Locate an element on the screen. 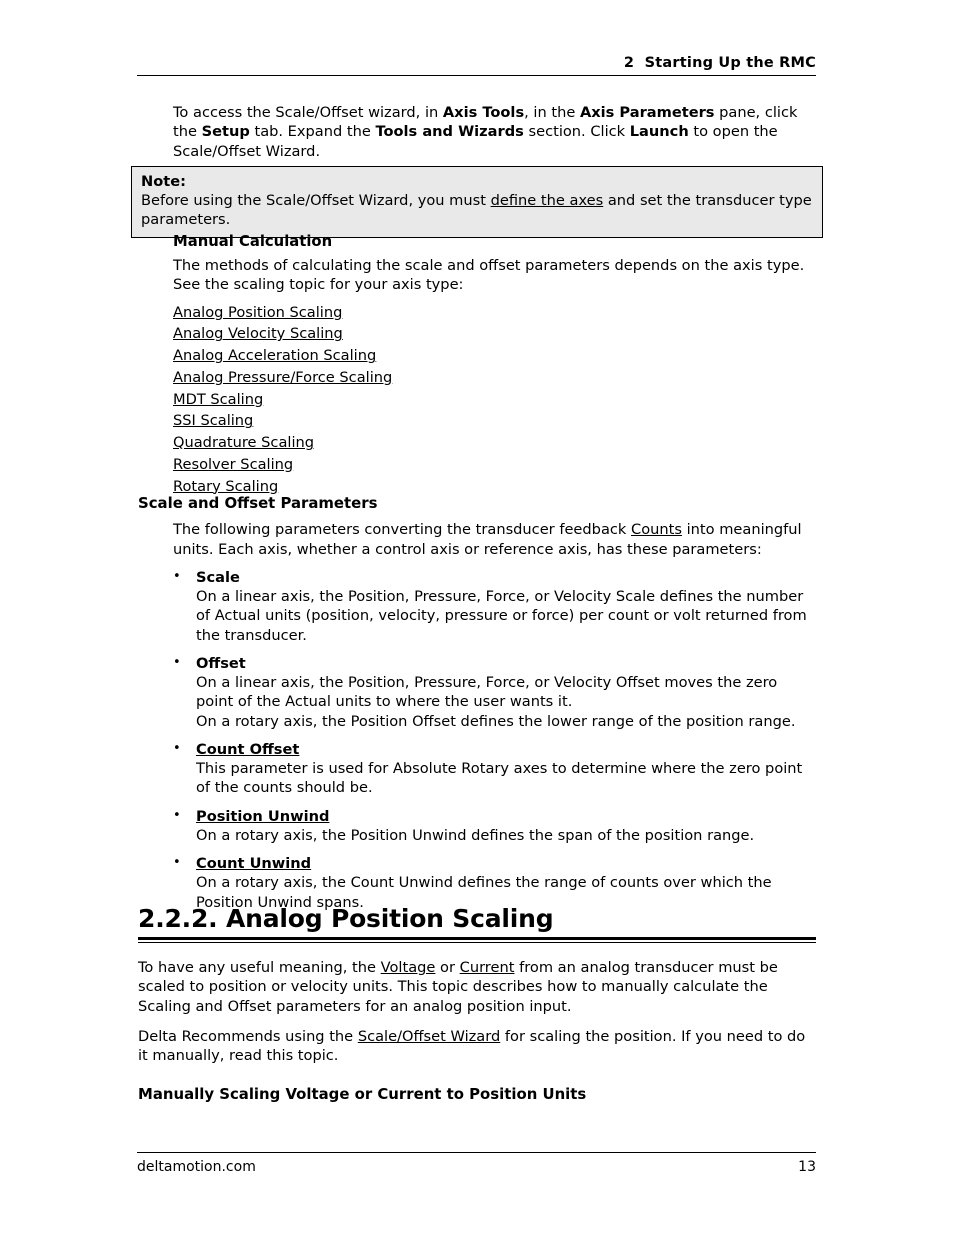  list-item: Resolver Scaling is located at coordinates (563, 465).